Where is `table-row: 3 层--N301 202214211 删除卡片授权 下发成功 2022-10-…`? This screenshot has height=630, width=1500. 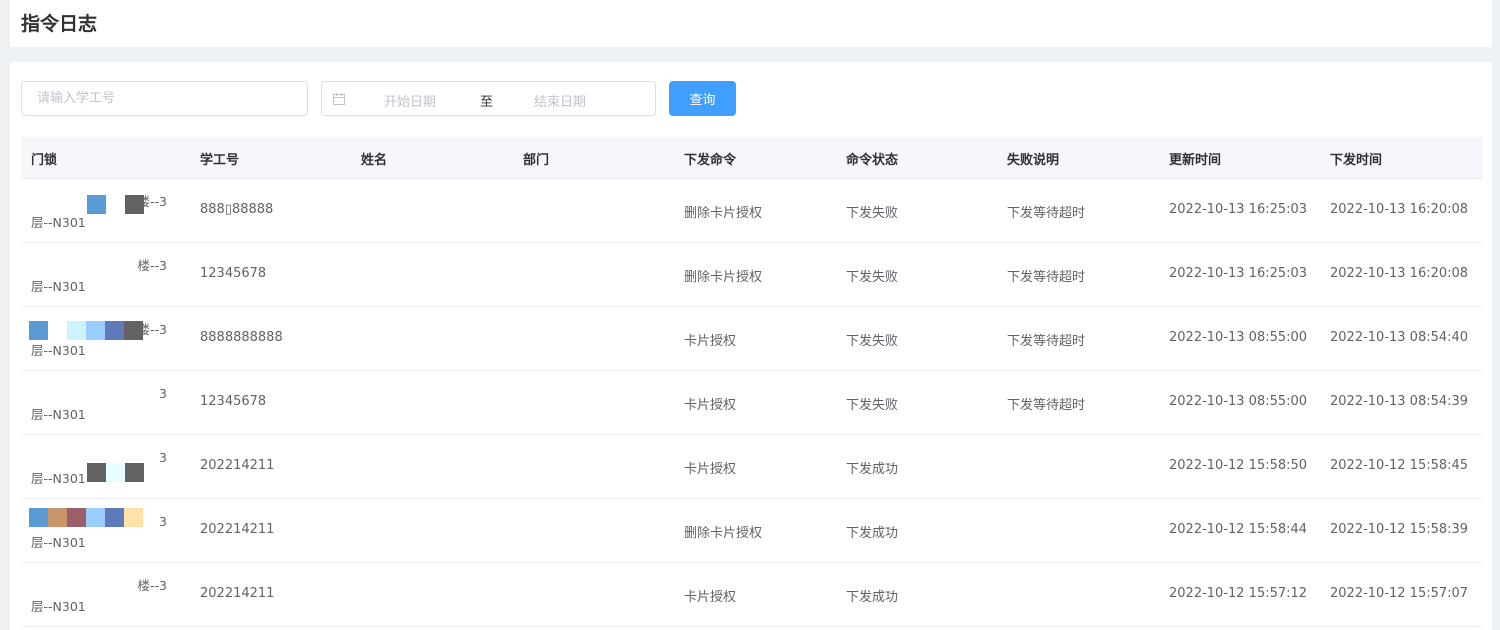
table-row: 3 层--N301 202214211 删除卡片授权 下发成功 2022-10-… is located at coordinates (752, 531).